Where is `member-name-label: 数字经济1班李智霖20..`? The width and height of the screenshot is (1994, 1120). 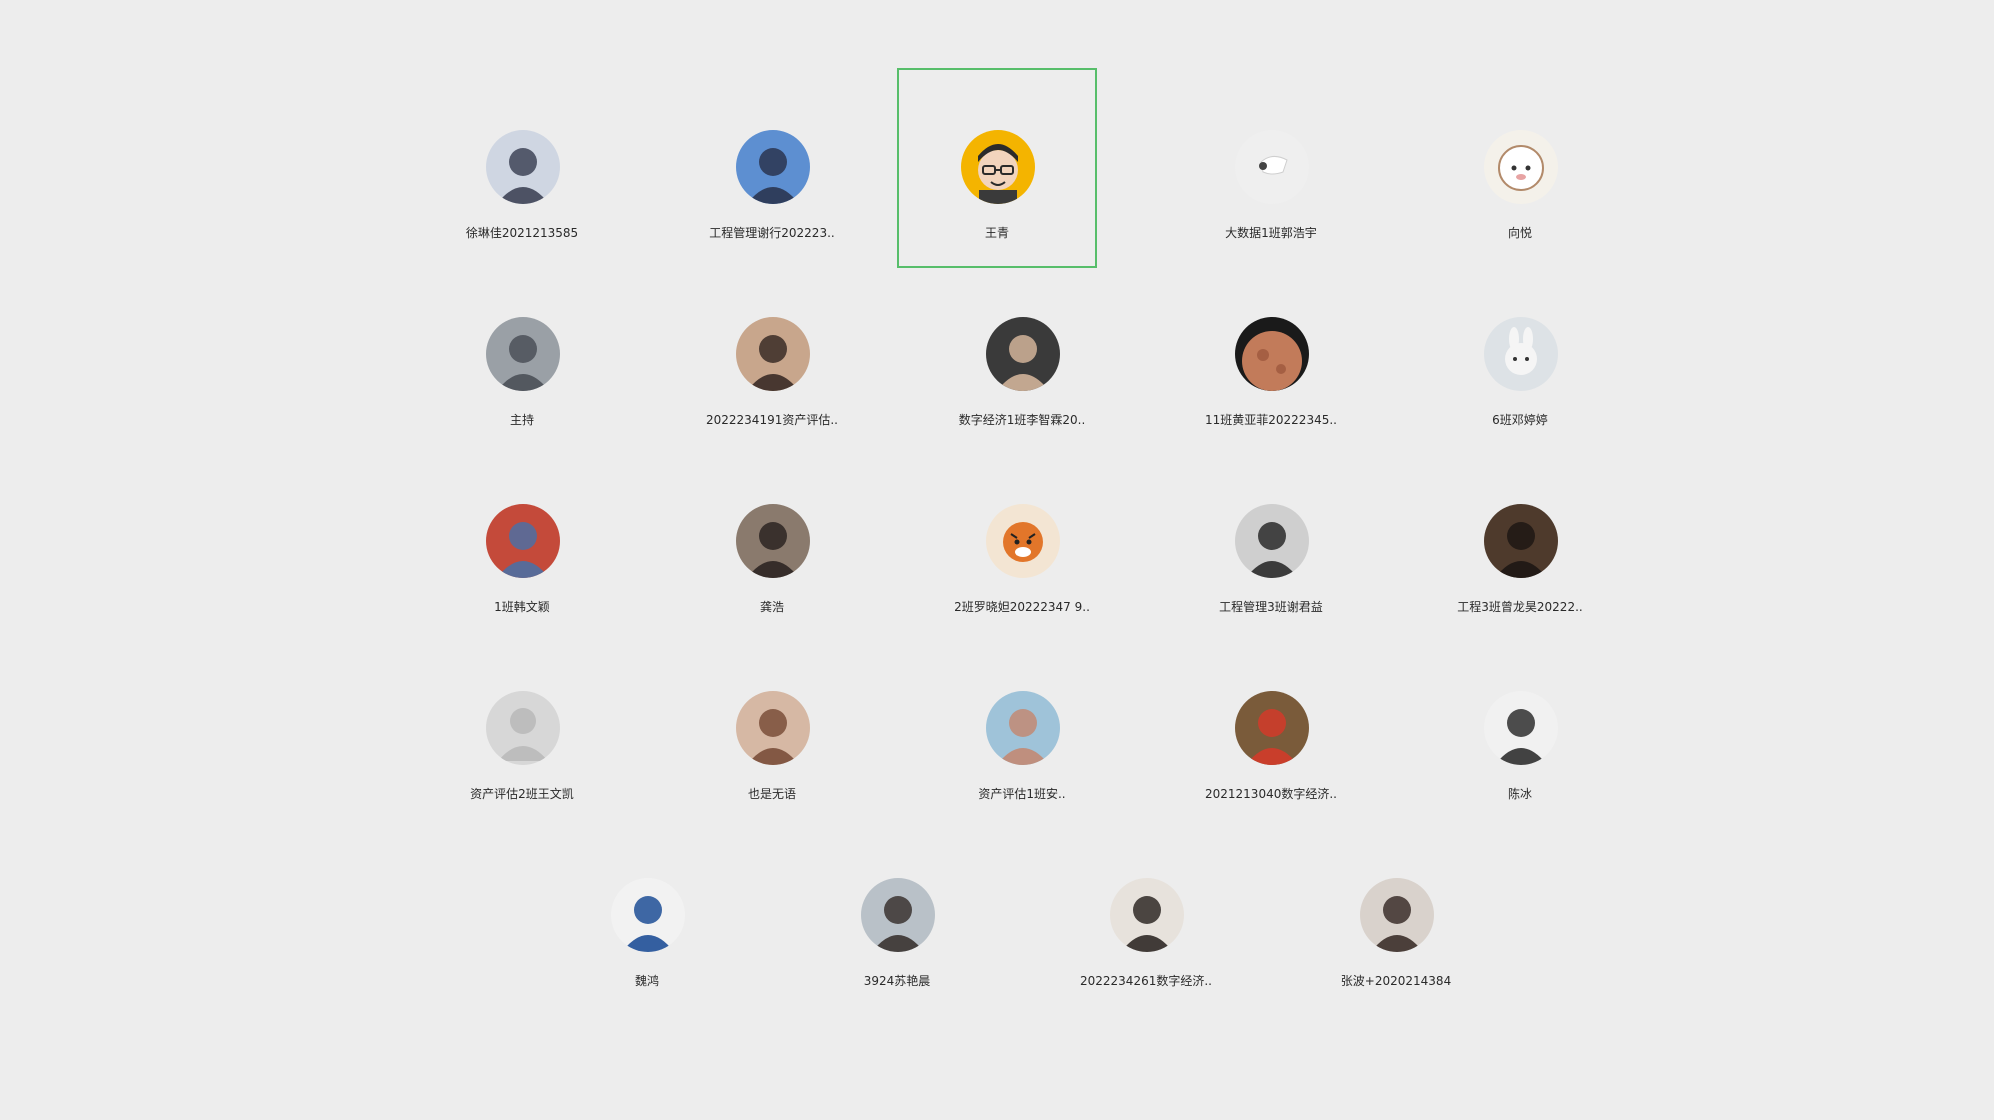
member-name-label: 数字经济1班李智霖20.. is located at coordinates (1022, 420).